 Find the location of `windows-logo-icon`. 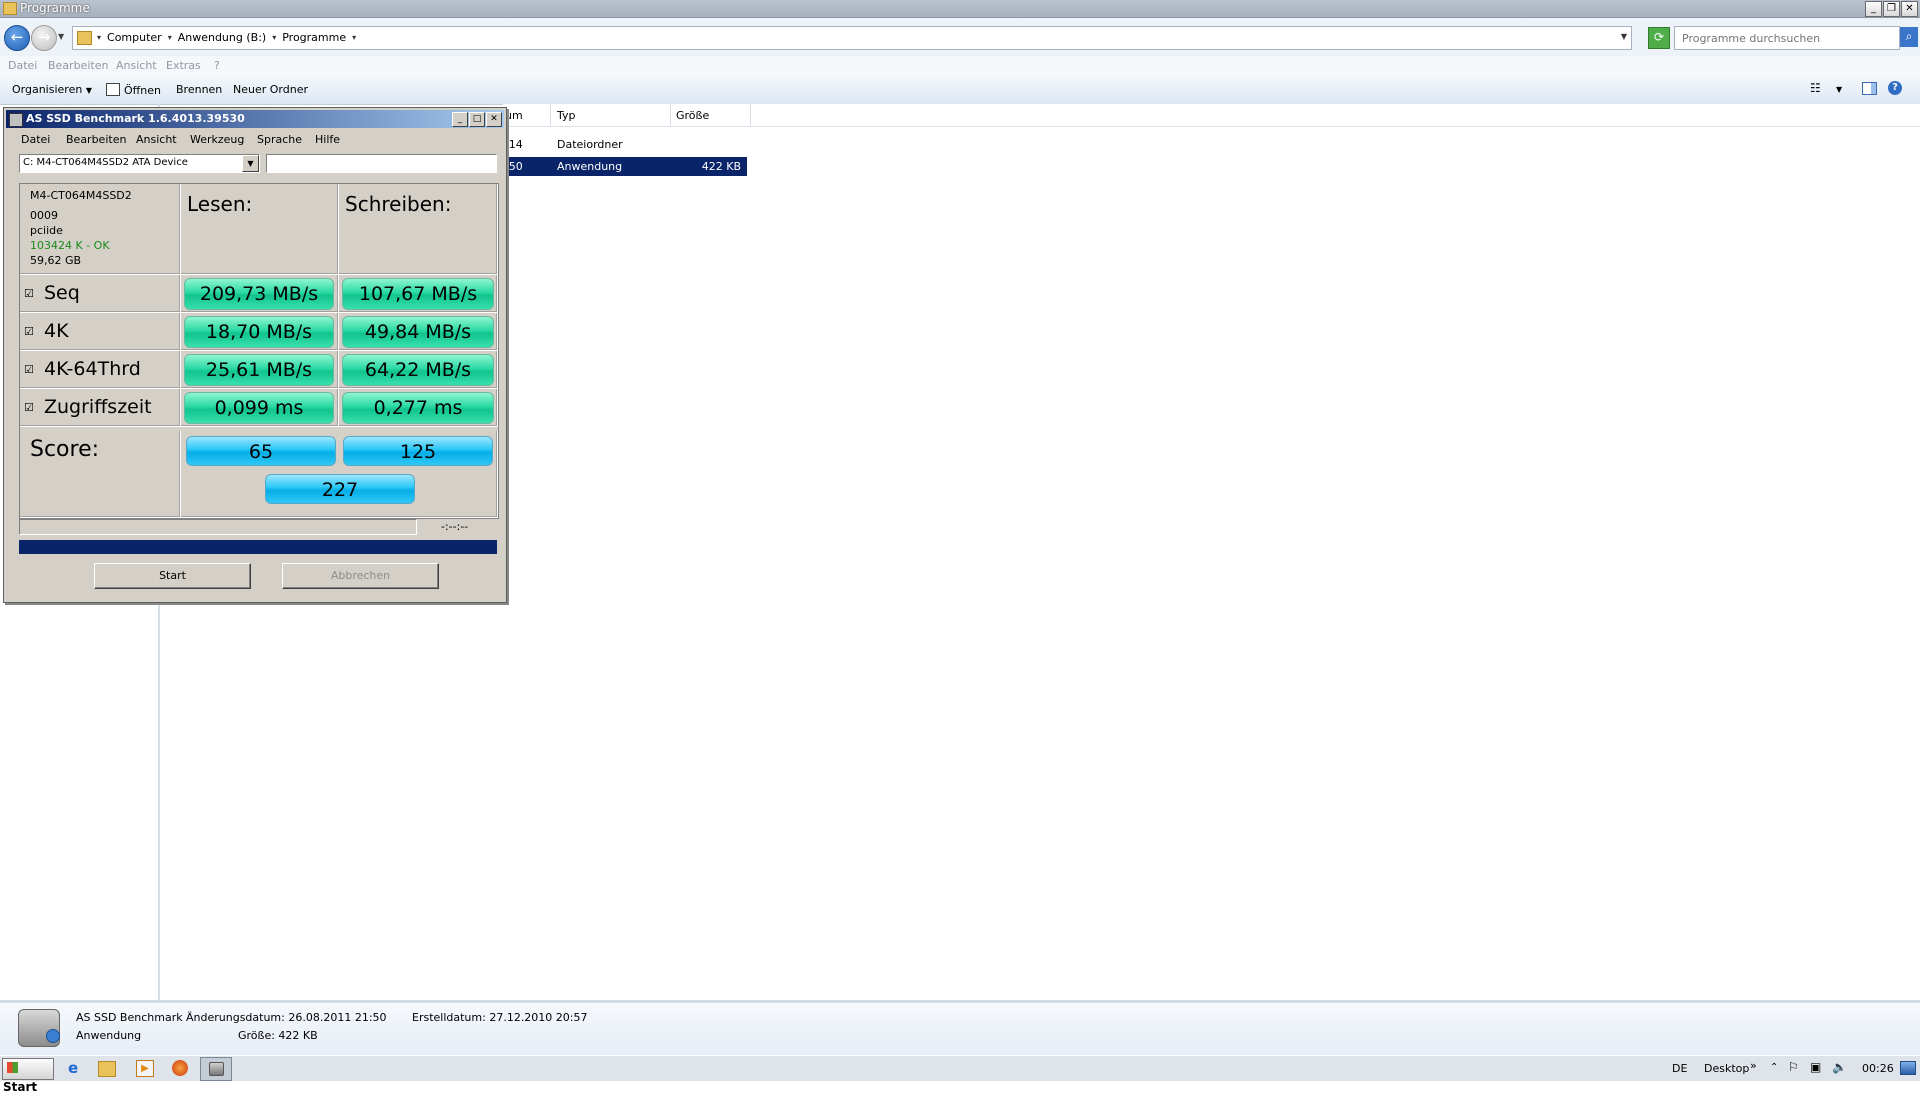

windows-logo-icon is located at coordinates (12, 1067).